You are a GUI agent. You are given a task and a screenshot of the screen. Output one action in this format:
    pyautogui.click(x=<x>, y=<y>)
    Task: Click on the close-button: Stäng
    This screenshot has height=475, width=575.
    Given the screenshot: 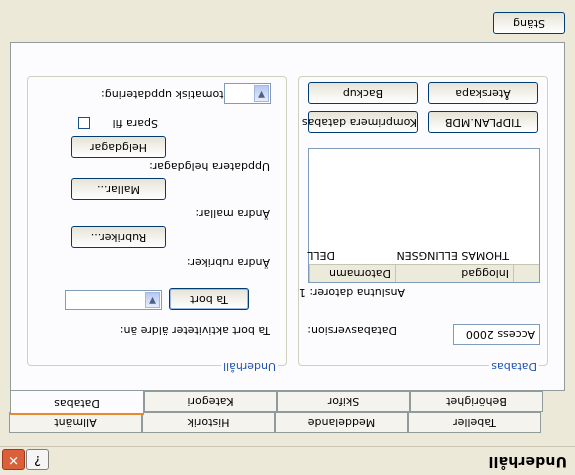 What is the action you would take?
    pyautogui.click(x=529, y=23)
    